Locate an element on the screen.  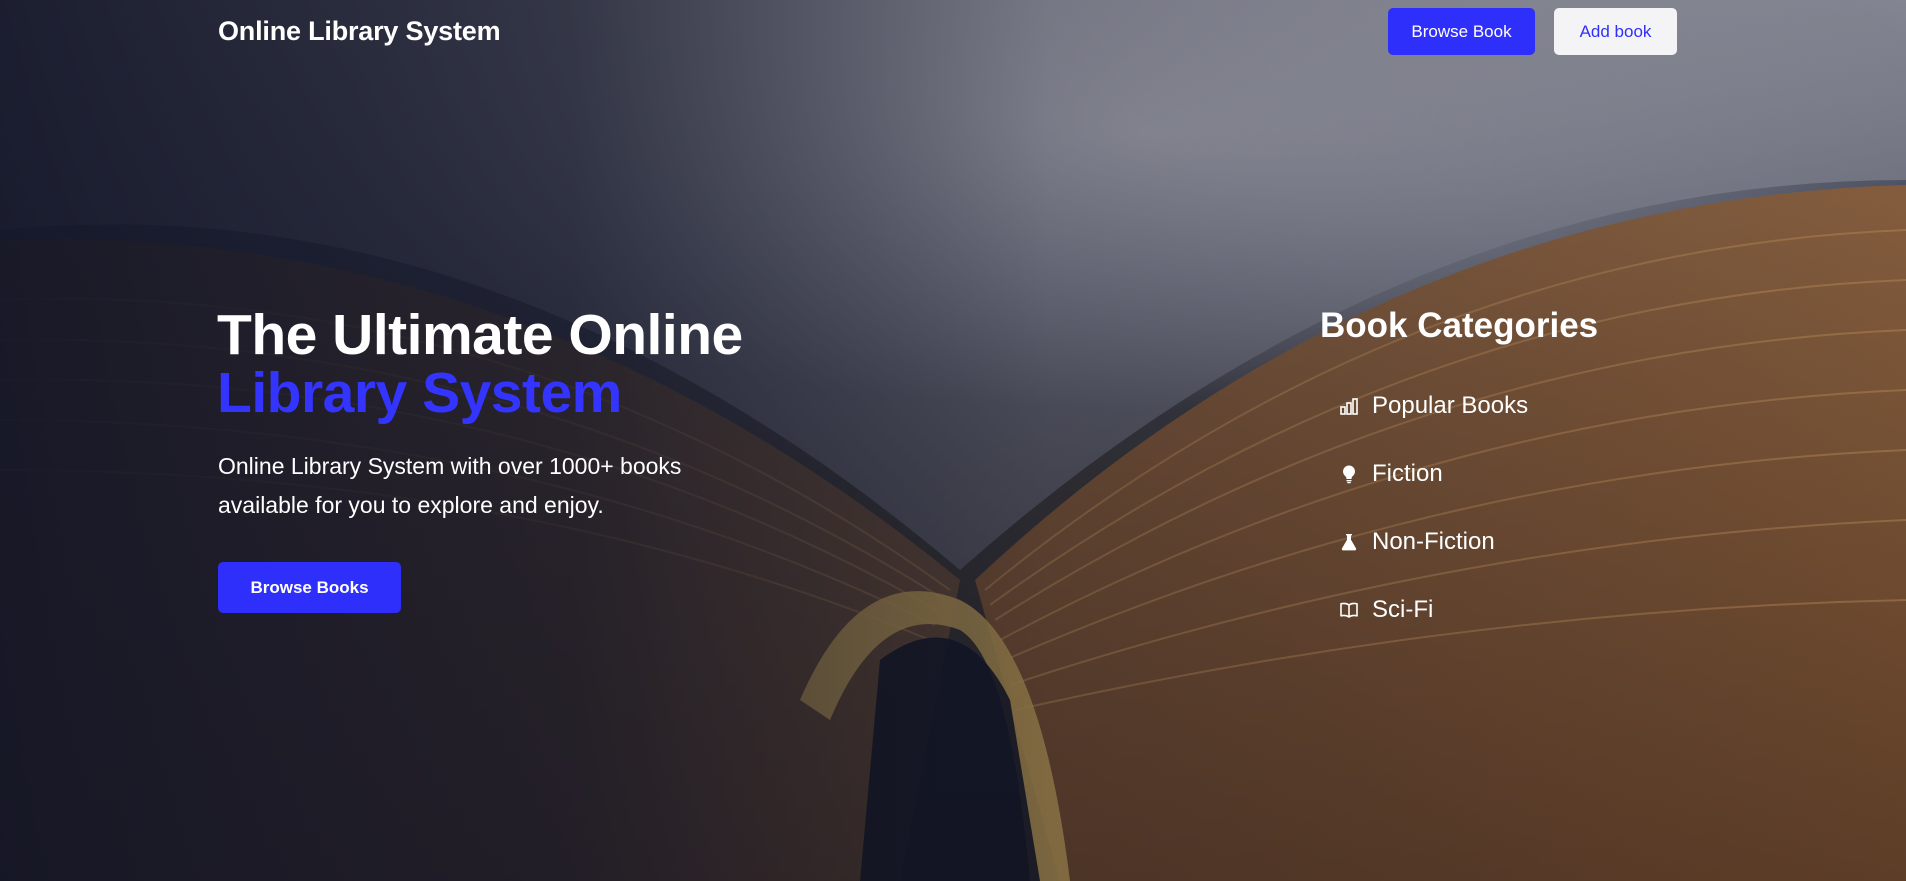
category-label: Fiction is located at coordinates (1407, 473).